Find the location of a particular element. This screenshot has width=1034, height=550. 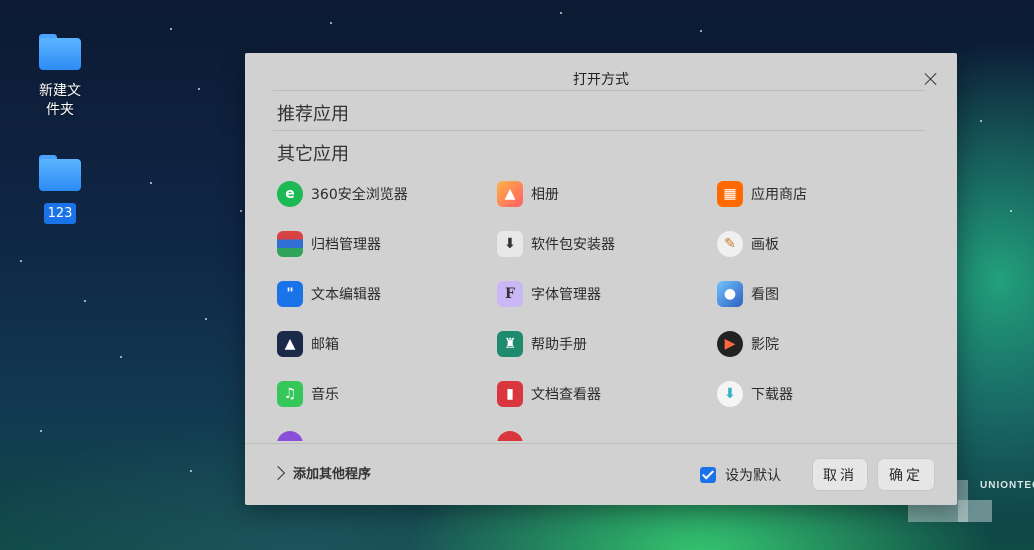

downloader-icon: ⬇ is located at coordinates (730, 394).